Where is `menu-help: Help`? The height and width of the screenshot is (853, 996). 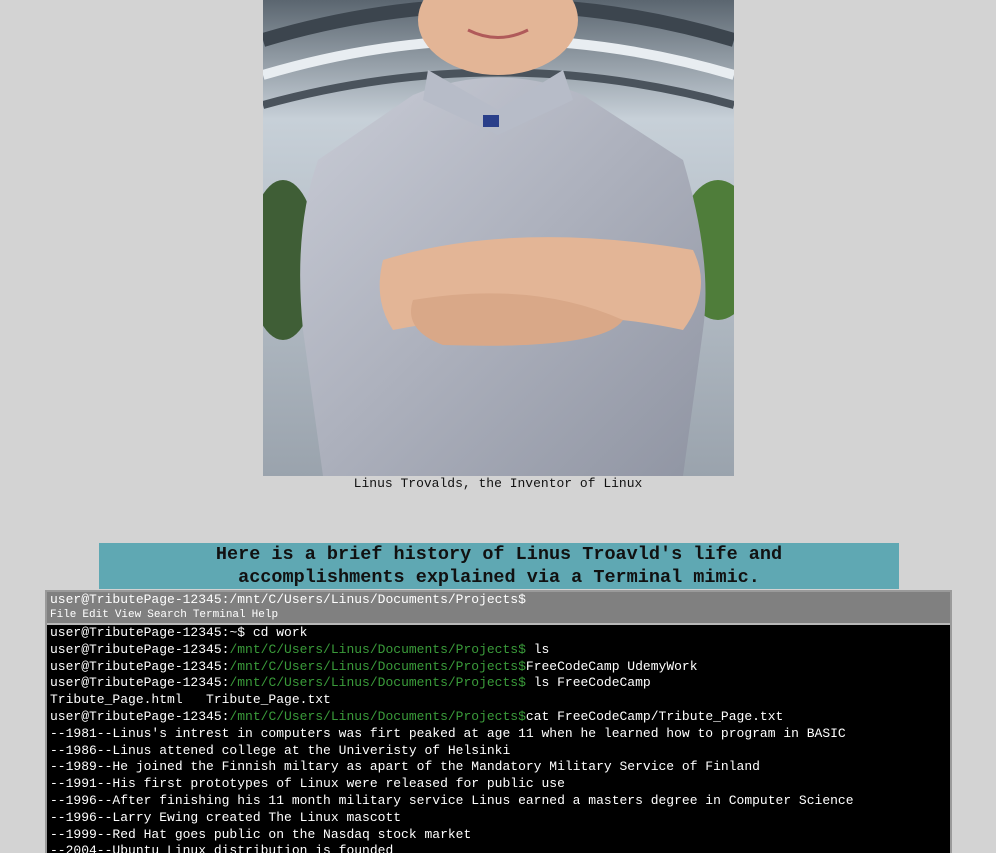 menu-help: Help is located at coordinates (265, 615).